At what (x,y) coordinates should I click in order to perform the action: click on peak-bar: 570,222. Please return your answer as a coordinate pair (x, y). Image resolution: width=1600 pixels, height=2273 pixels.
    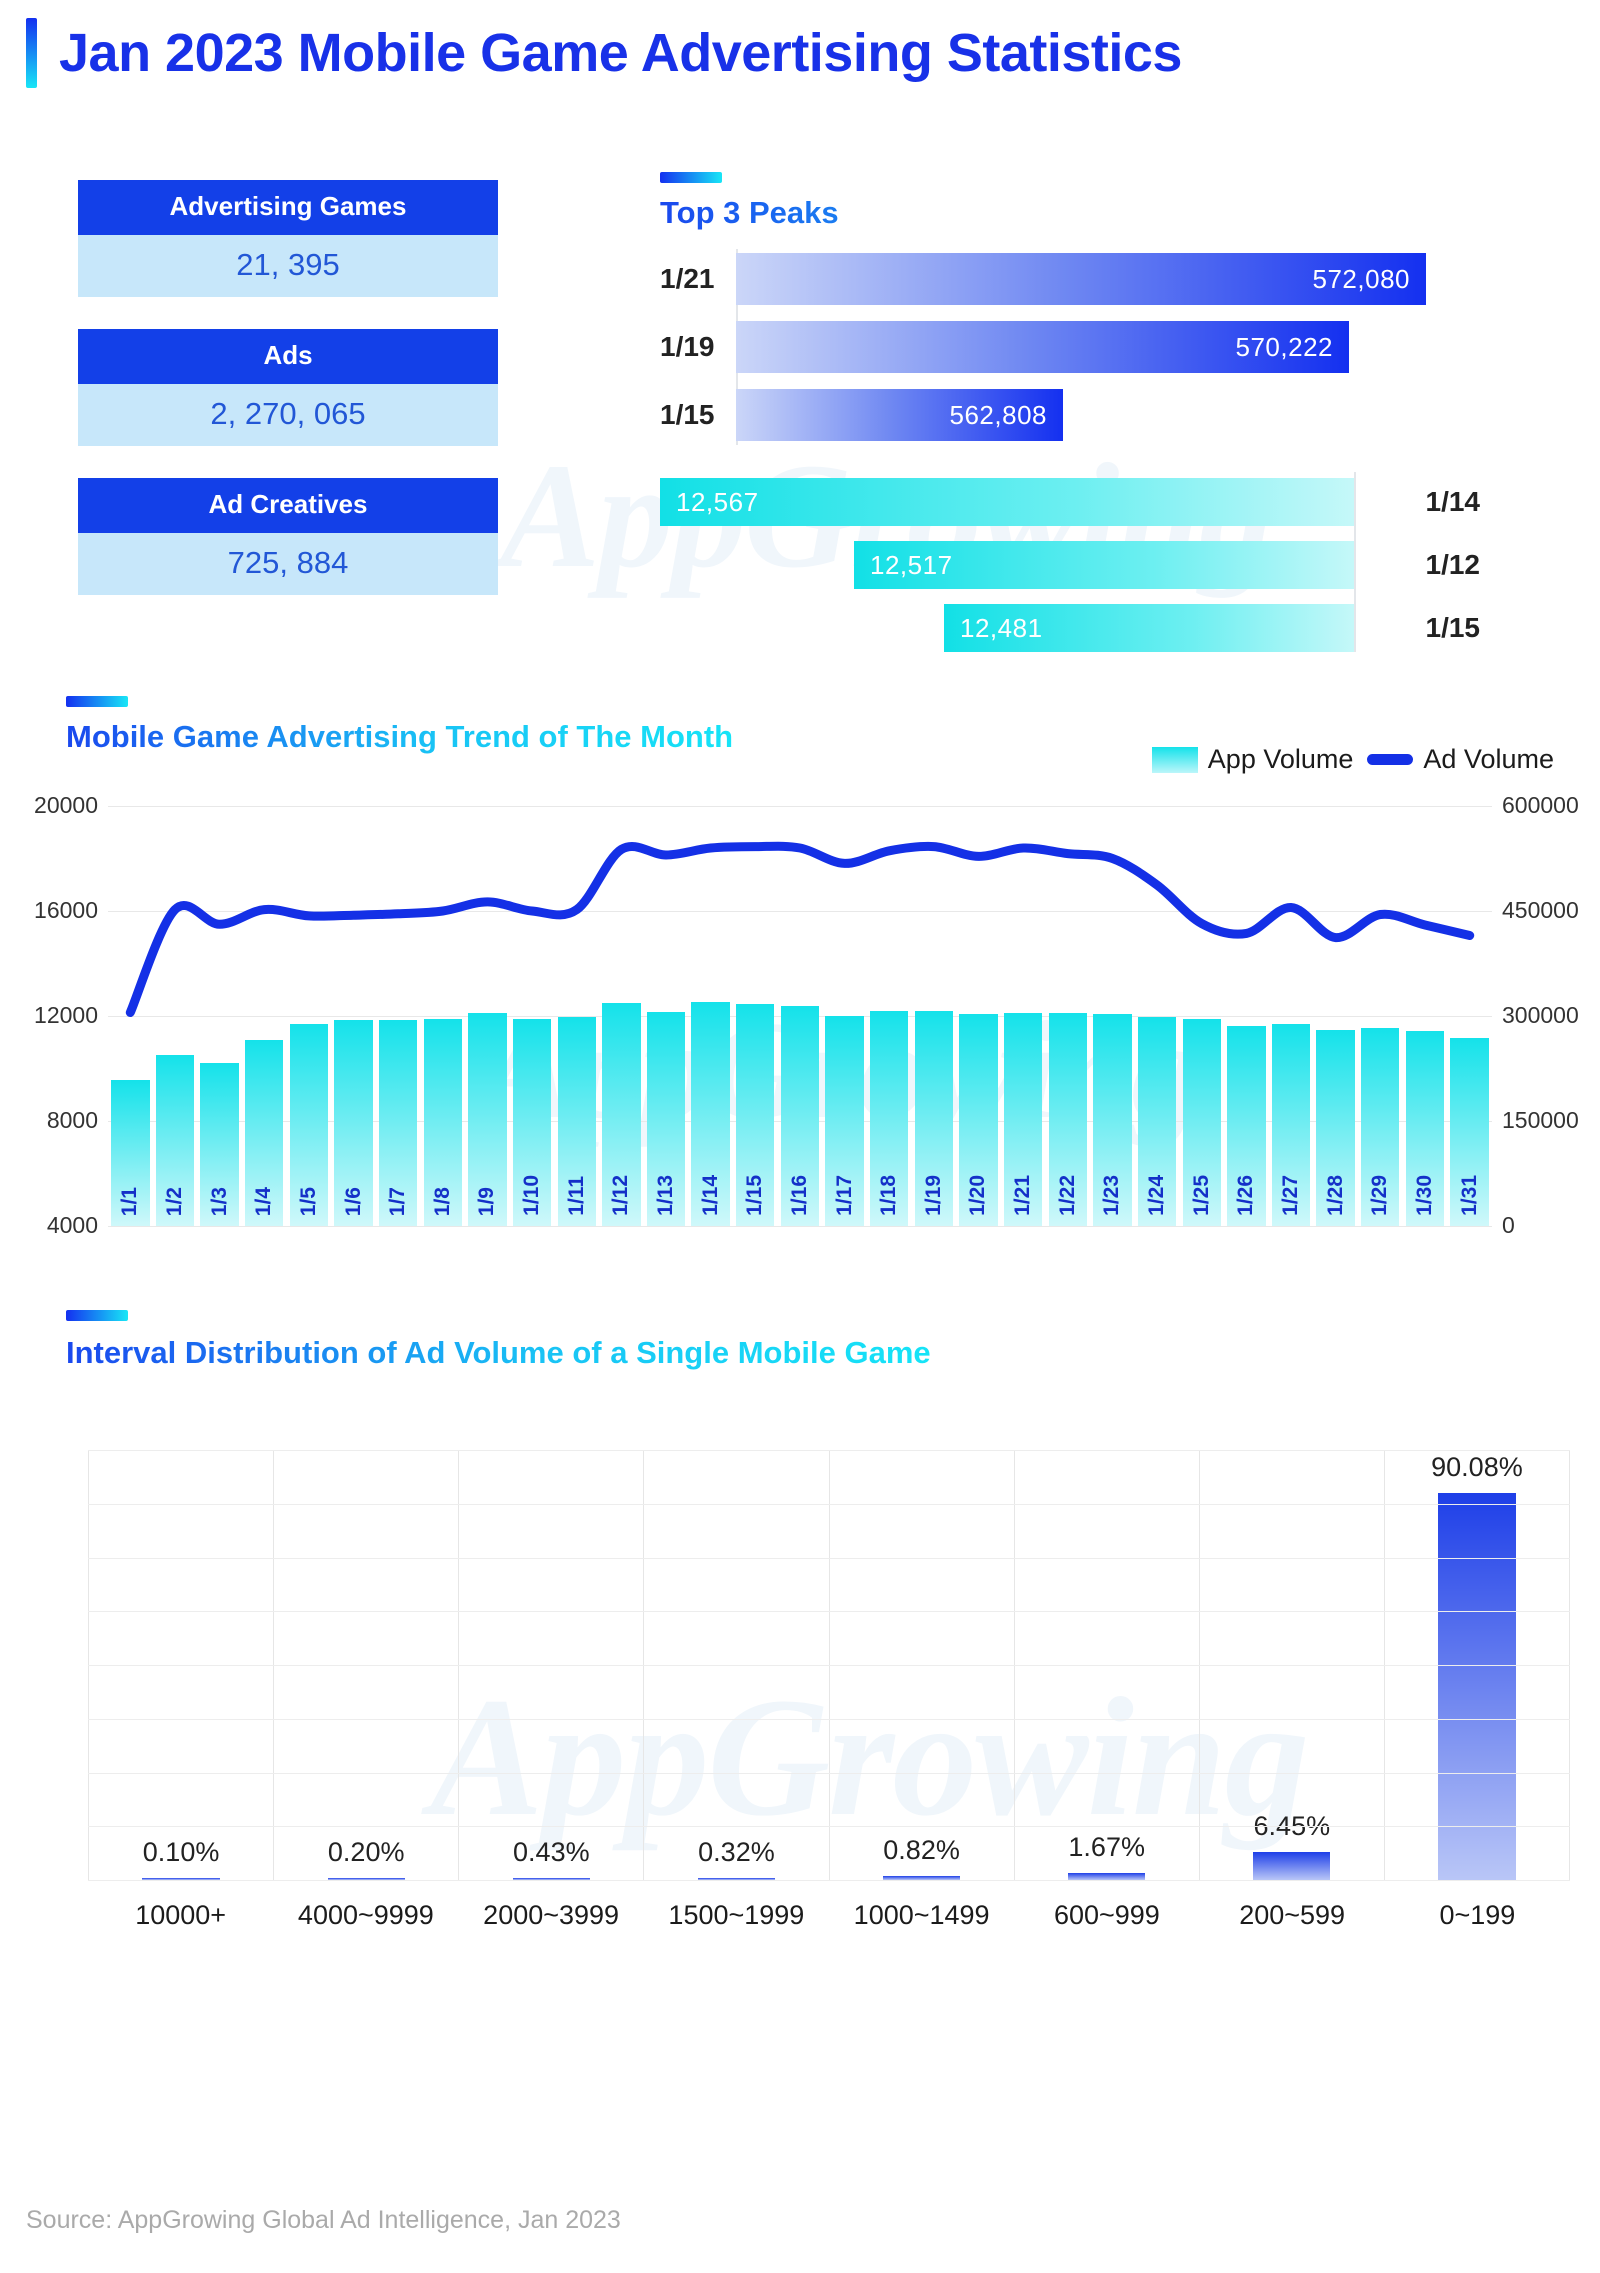
    Looking at the image, I should click on (1042, 347).